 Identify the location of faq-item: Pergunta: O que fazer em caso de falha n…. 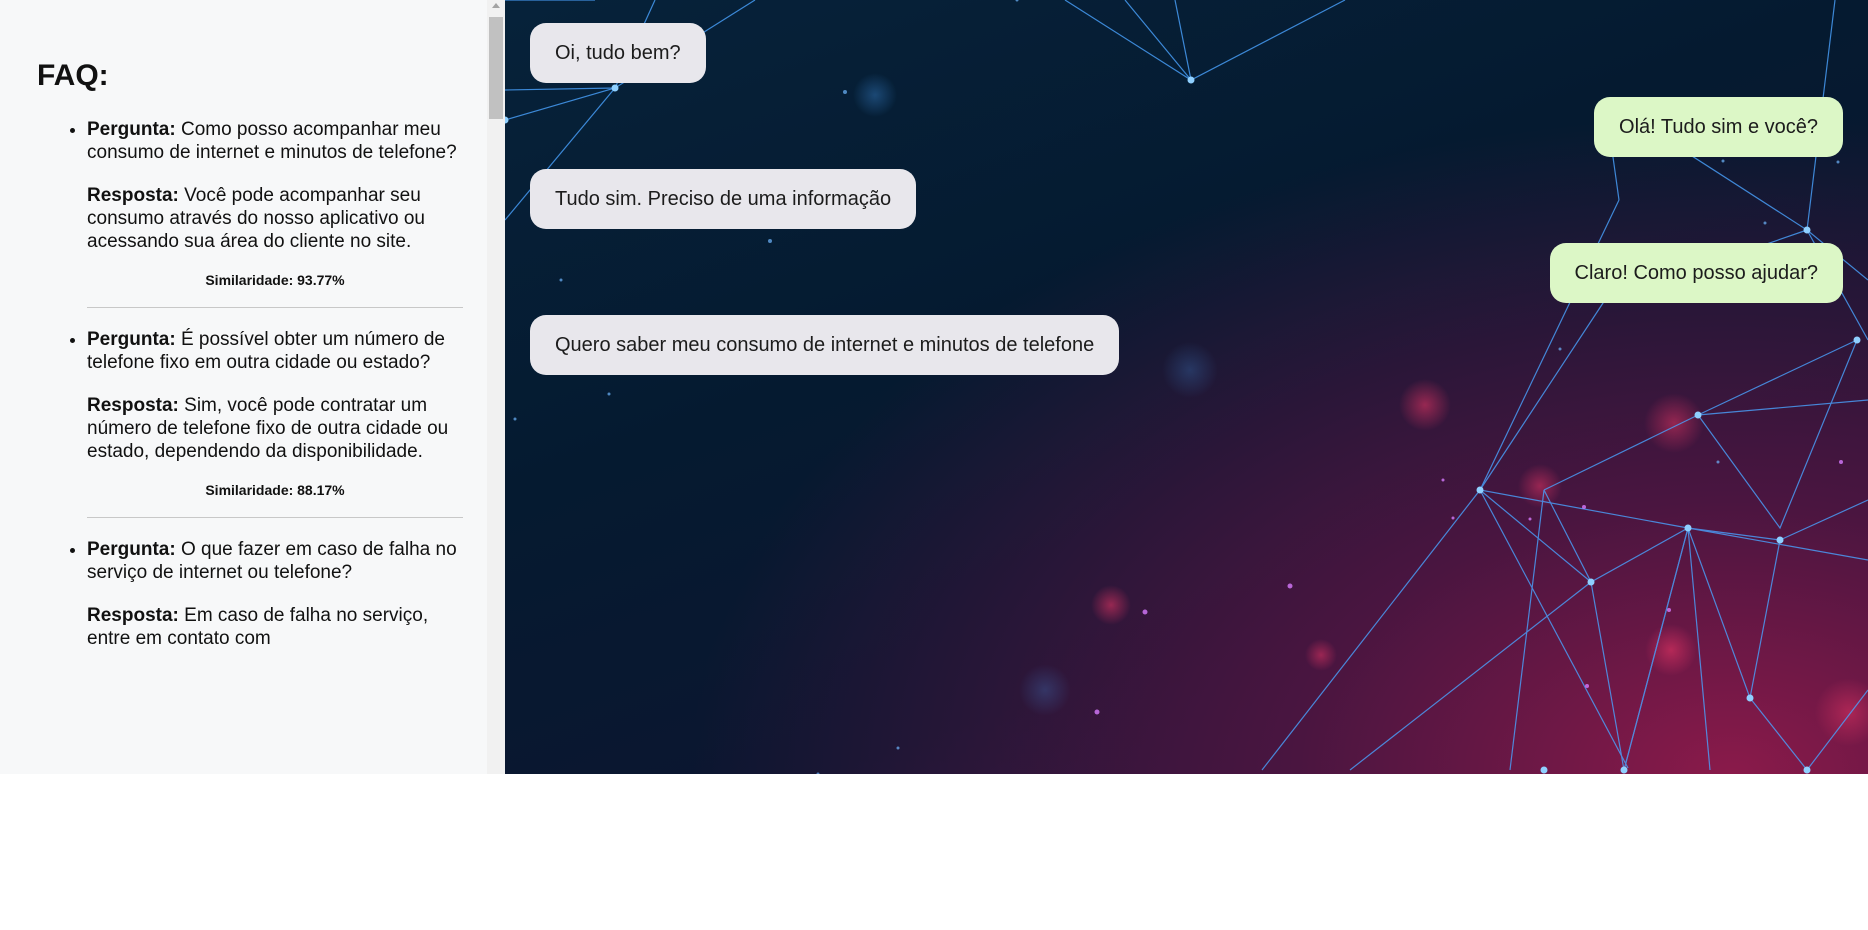
(275, 594).